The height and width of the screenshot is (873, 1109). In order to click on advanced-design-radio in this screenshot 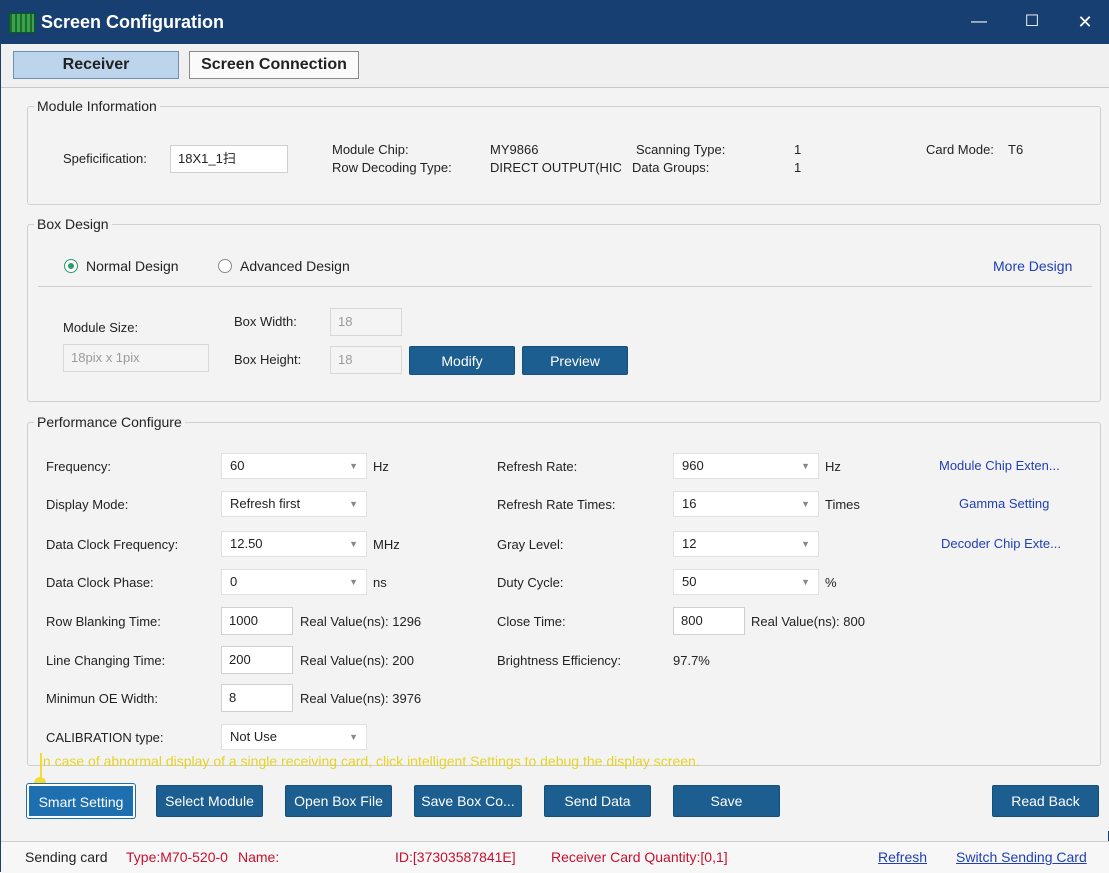, I will do `click(225, 266)`.